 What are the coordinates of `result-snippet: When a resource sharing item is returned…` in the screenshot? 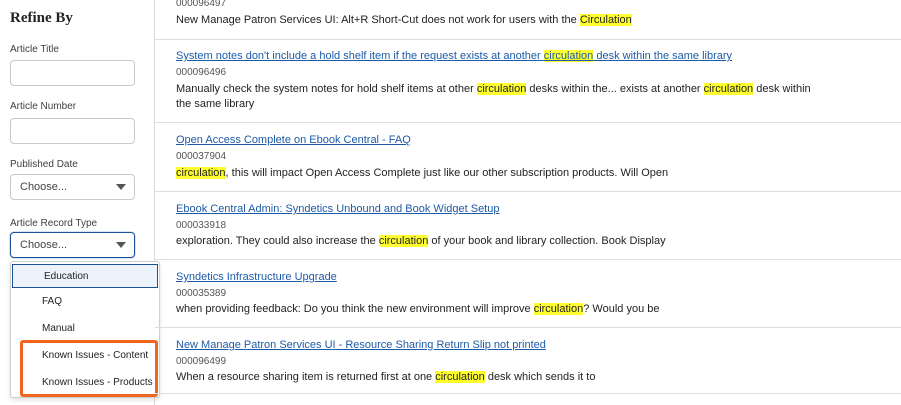 It's located at (386, 377).